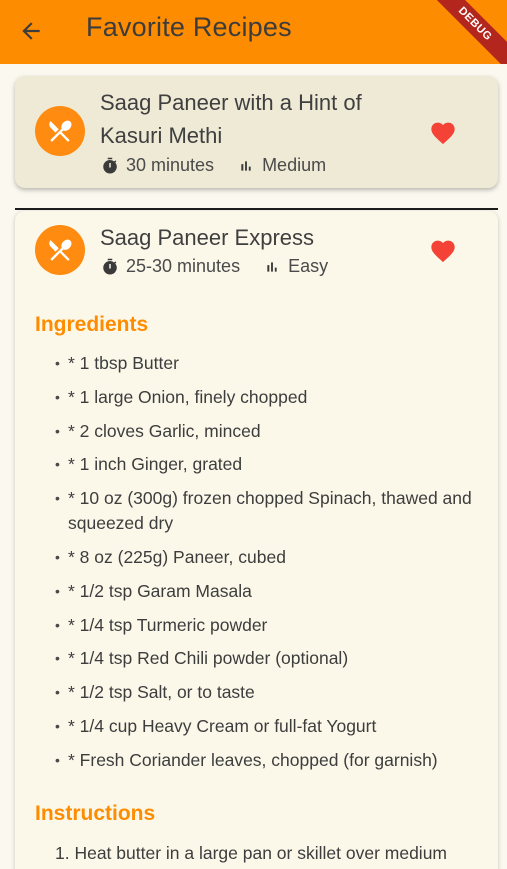  Describe the element at coordinates (294, 165) in the screenshot. I see `recipe-difficulty: Medium` at that location.